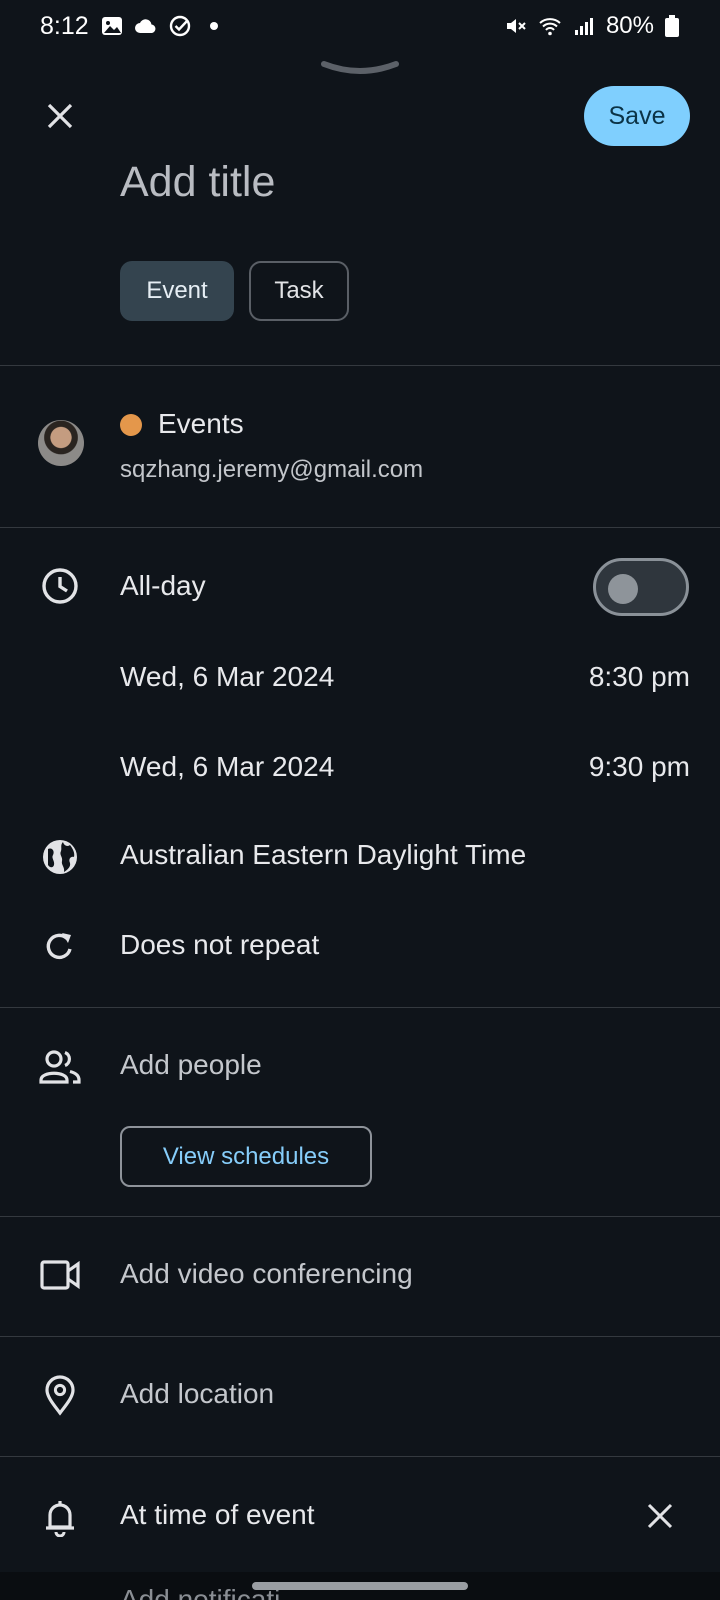 This screenshot has width=720, height=1600. I want to click on end-time: 9:30 pm, so click(639, 767).